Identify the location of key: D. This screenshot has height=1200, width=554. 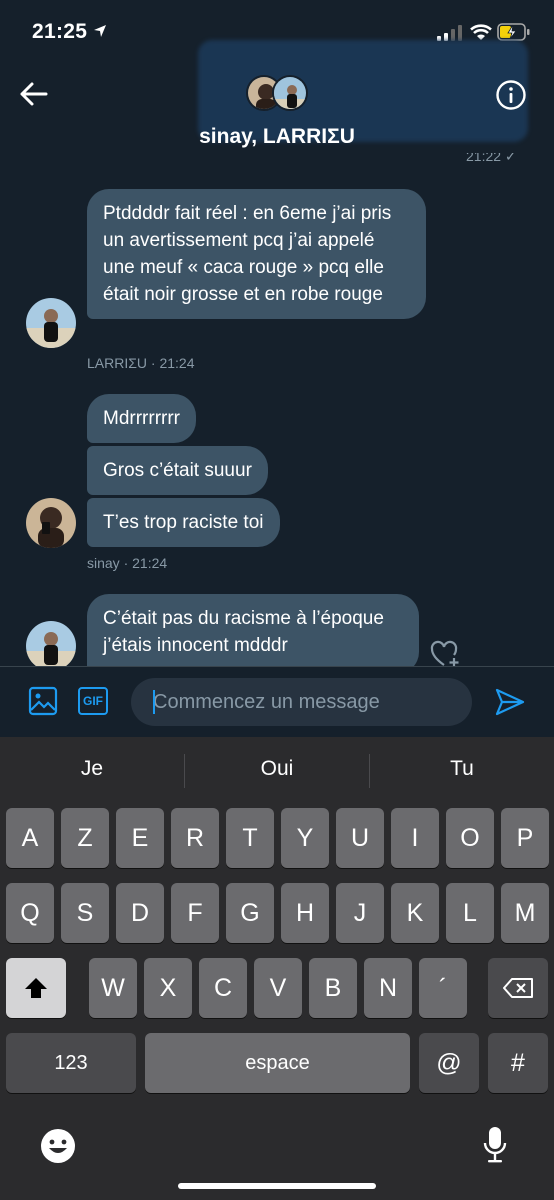
(140, 913).